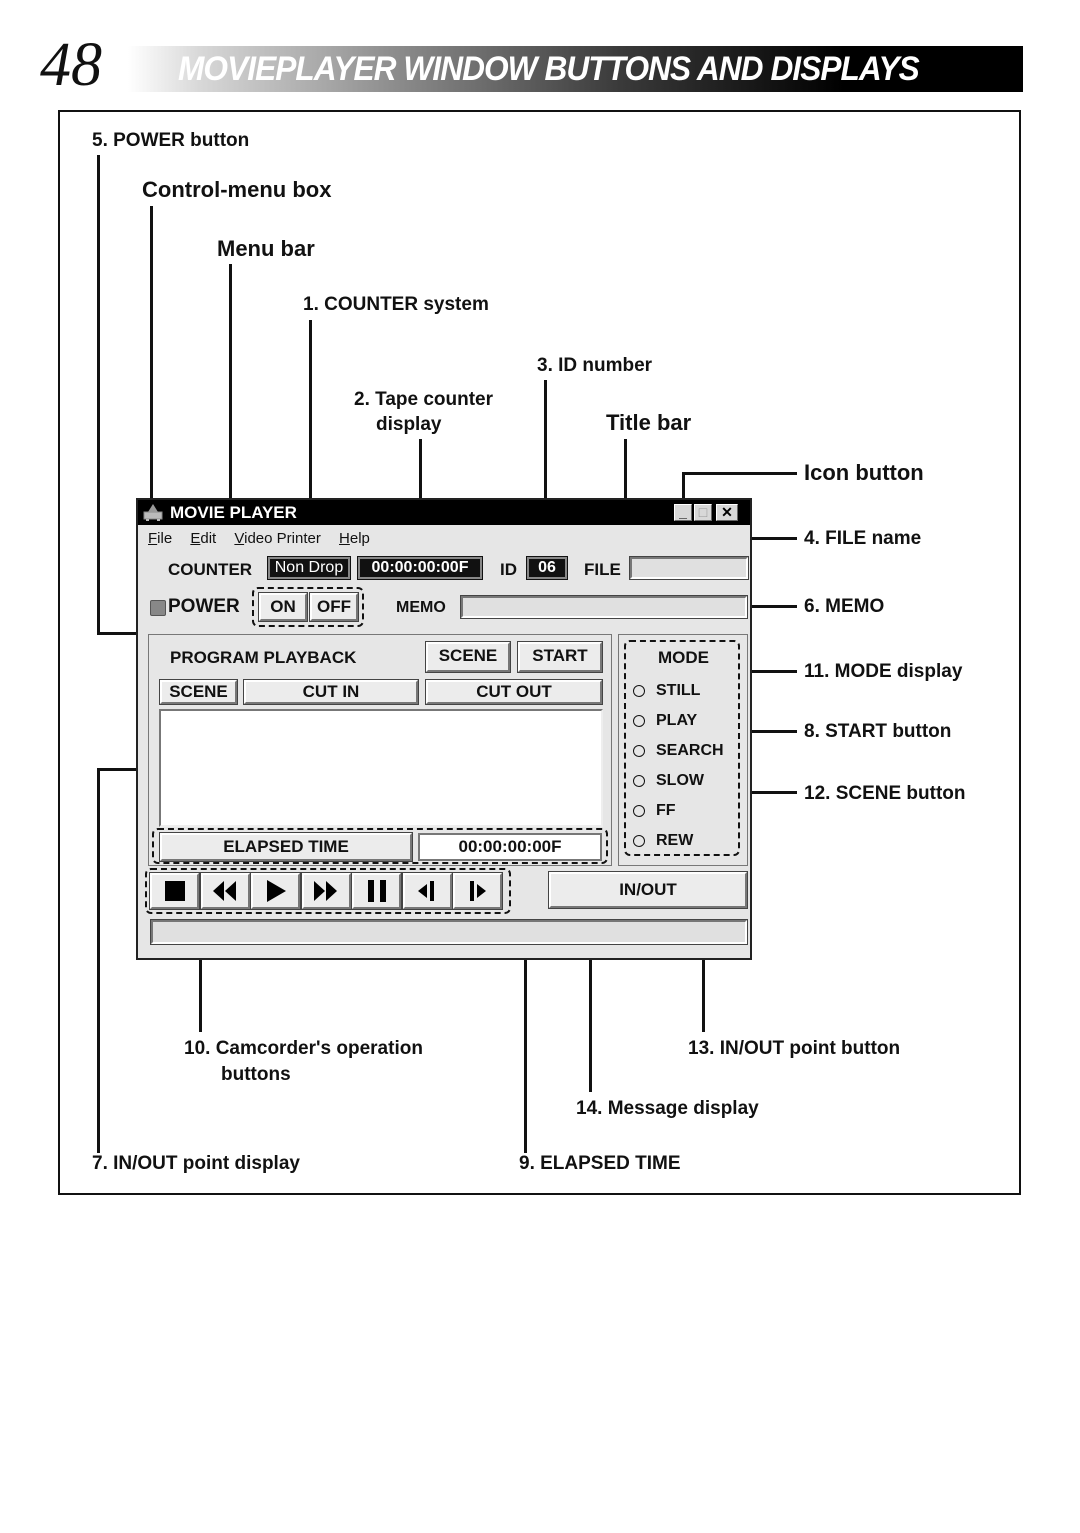  I want to click on maximize-icon: □, so click(703, 512).